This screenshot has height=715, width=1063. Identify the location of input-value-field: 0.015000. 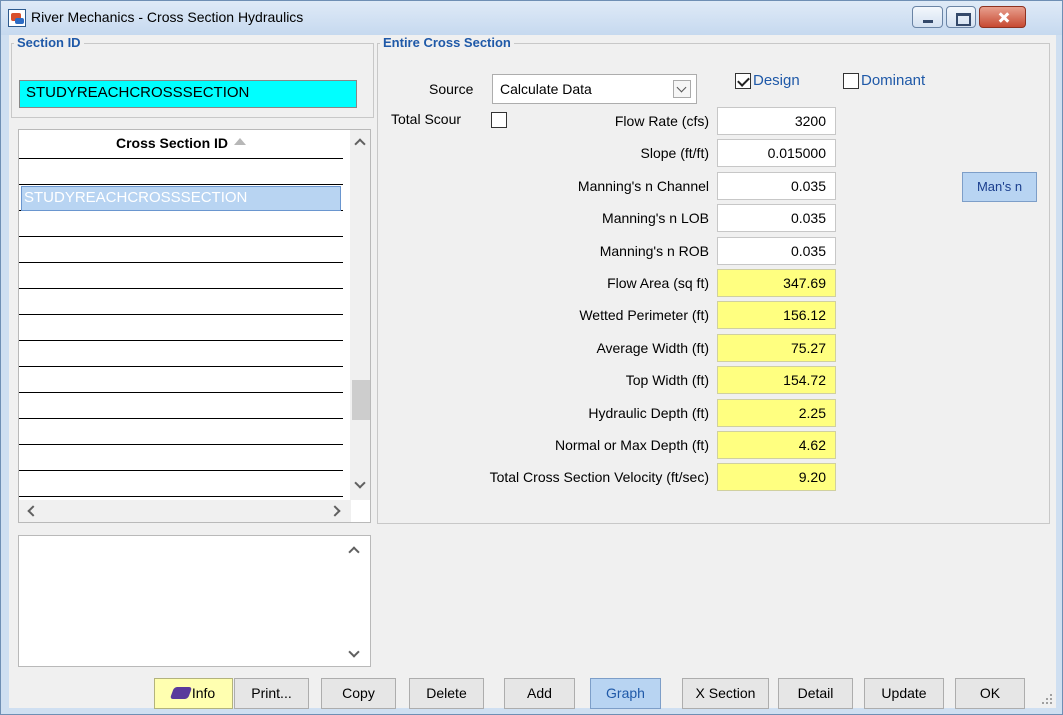
(776, 153).